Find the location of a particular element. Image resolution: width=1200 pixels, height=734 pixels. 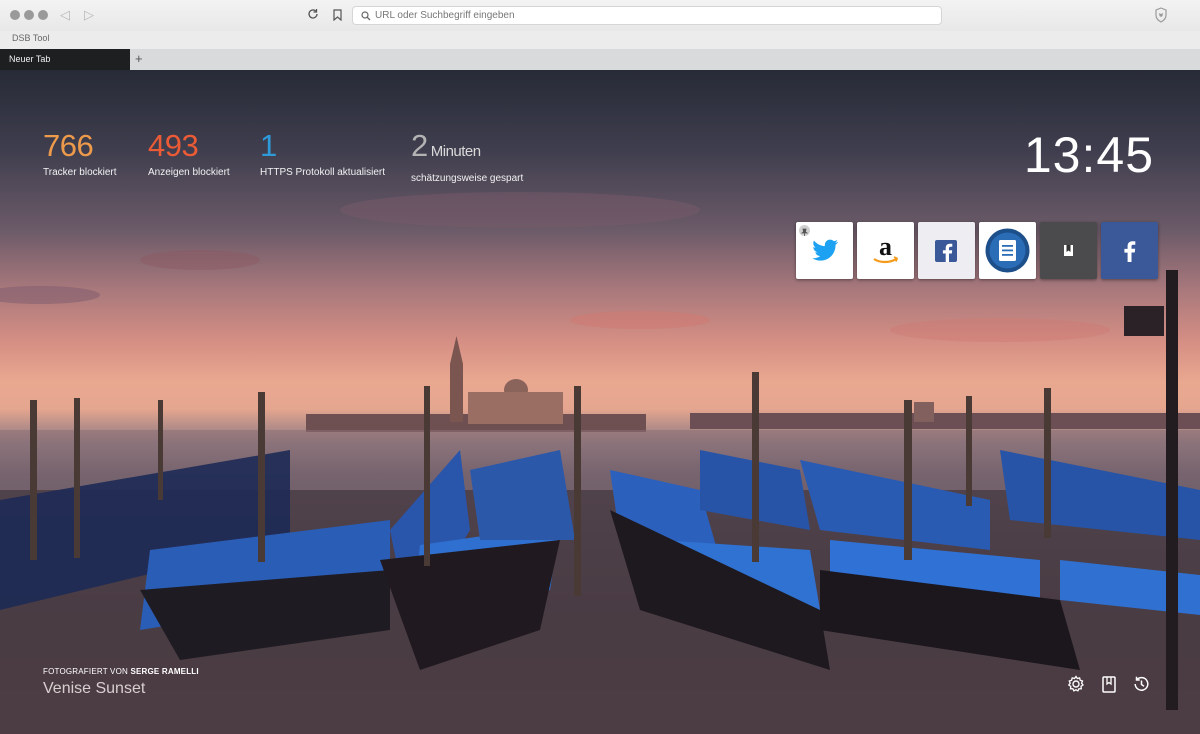

amazon-icon: a is located at coordinates (886, 248).